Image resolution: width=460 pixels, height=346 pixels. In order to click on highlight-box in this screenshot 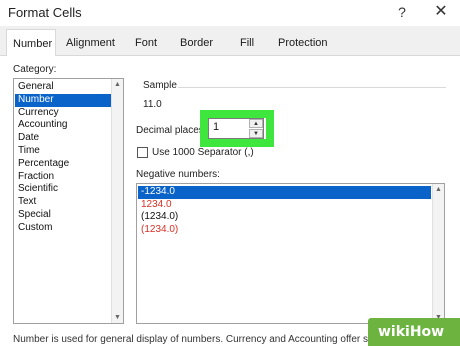, I will do `click(237, 128)`.